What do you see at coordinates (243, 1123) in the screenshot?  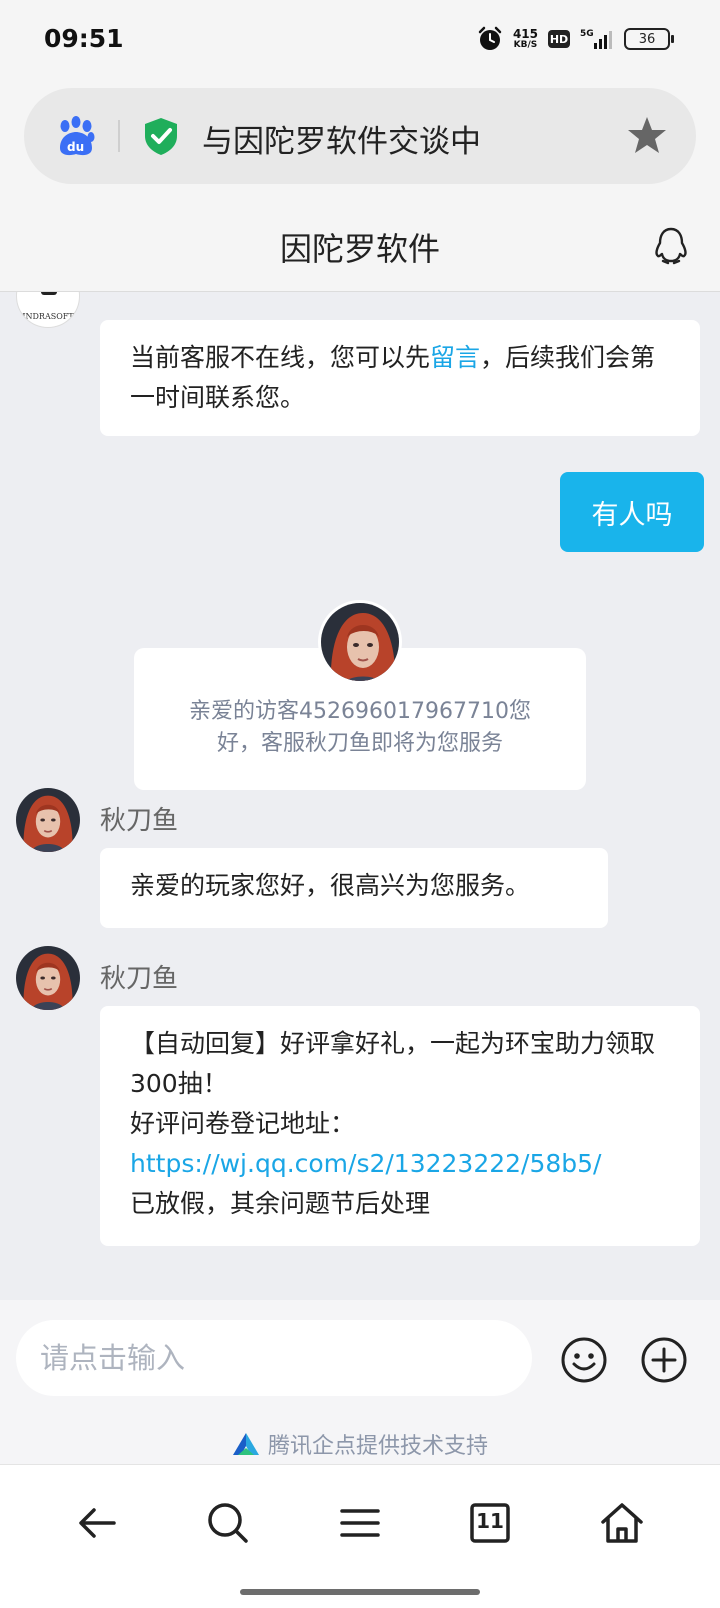 I see `auto-reply-line2: 好评问卷登记地址：` at bounding box center [243, 1123].